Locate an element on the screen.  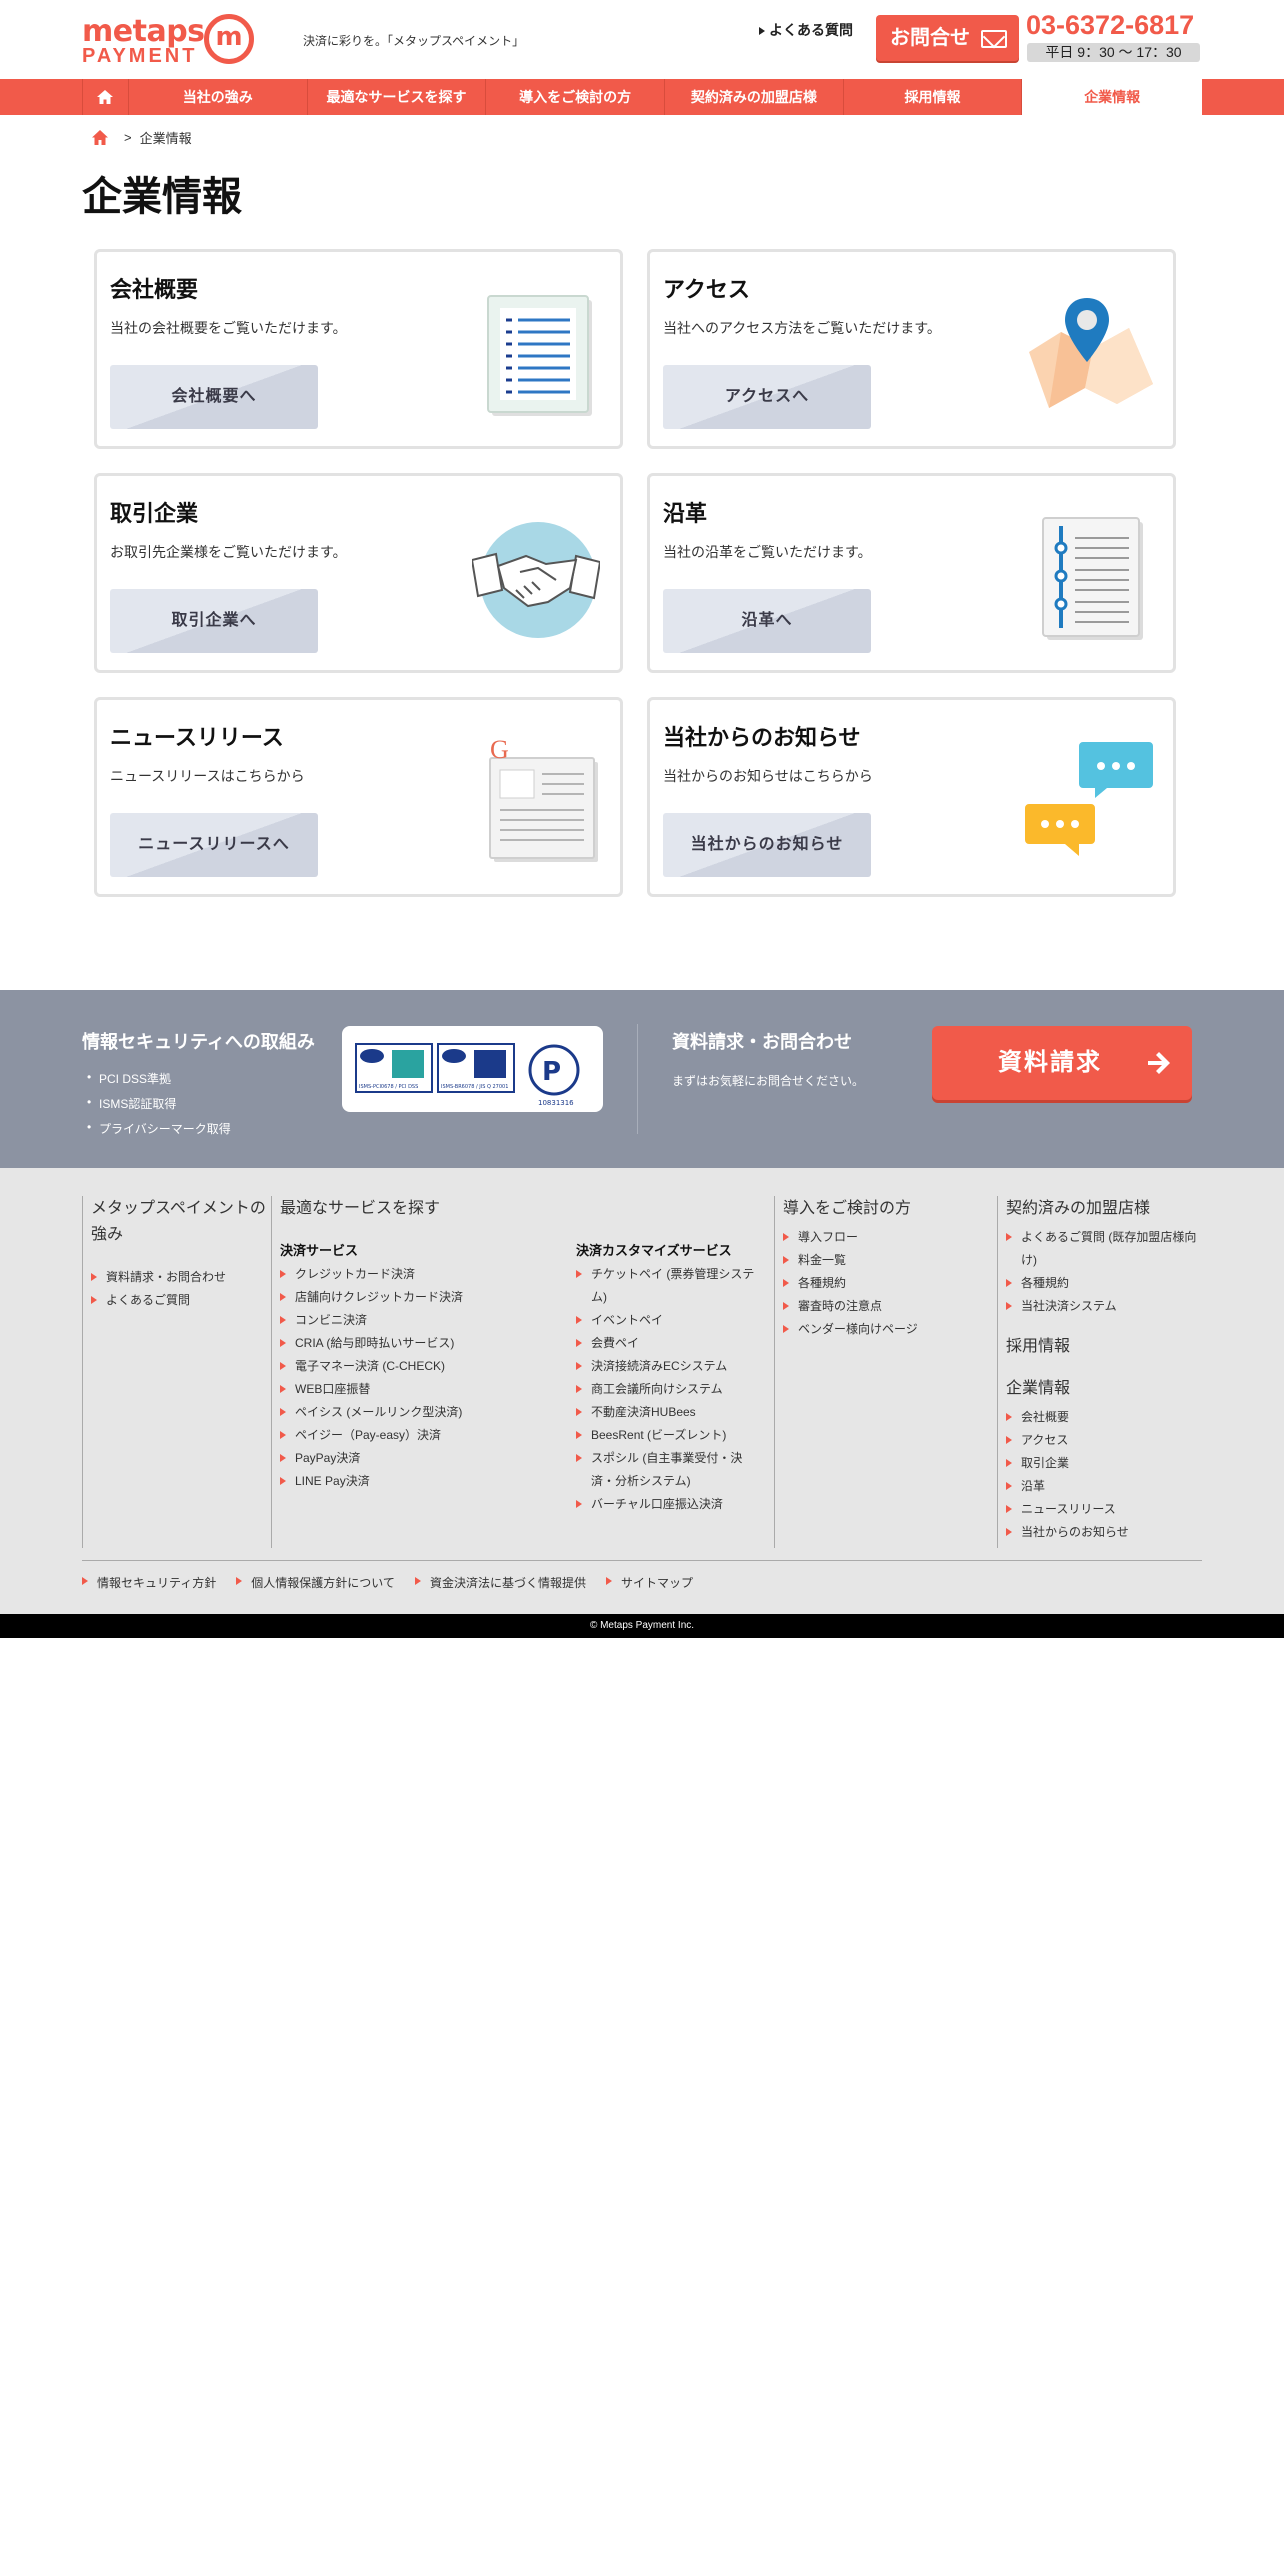
footer-link: ペイジー（Pay-easy）決済 is located at coordinates (420, 1435).